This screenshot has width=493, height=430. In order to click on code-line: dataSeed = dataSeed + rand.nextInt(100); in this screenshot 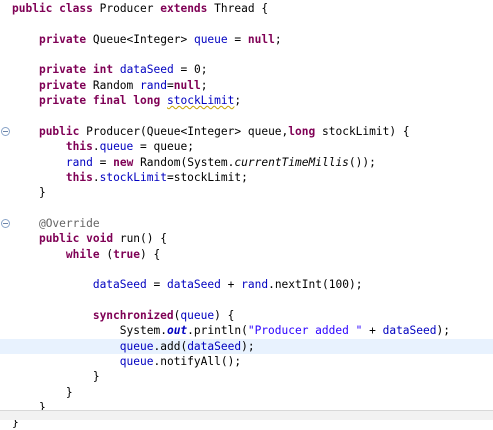, I will do `click(246, 284)`.